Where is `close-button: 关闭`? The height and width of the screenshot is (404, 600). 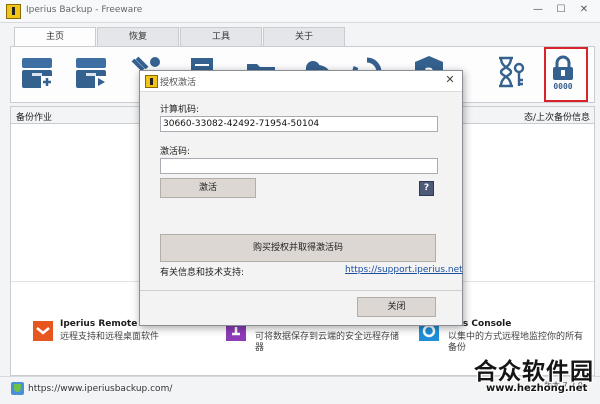 close-button: 关闭 is located at coordinates (396, 307).